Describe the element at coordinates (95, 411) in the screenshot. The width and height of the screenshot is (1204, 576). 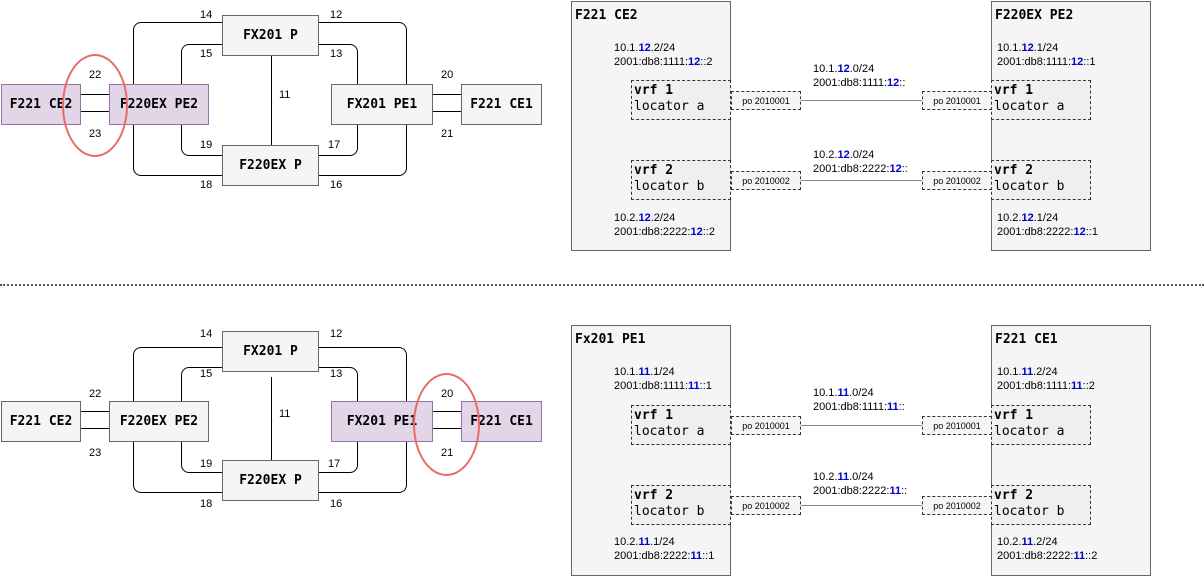
I see `link-ce2-pe2-a` at that location.